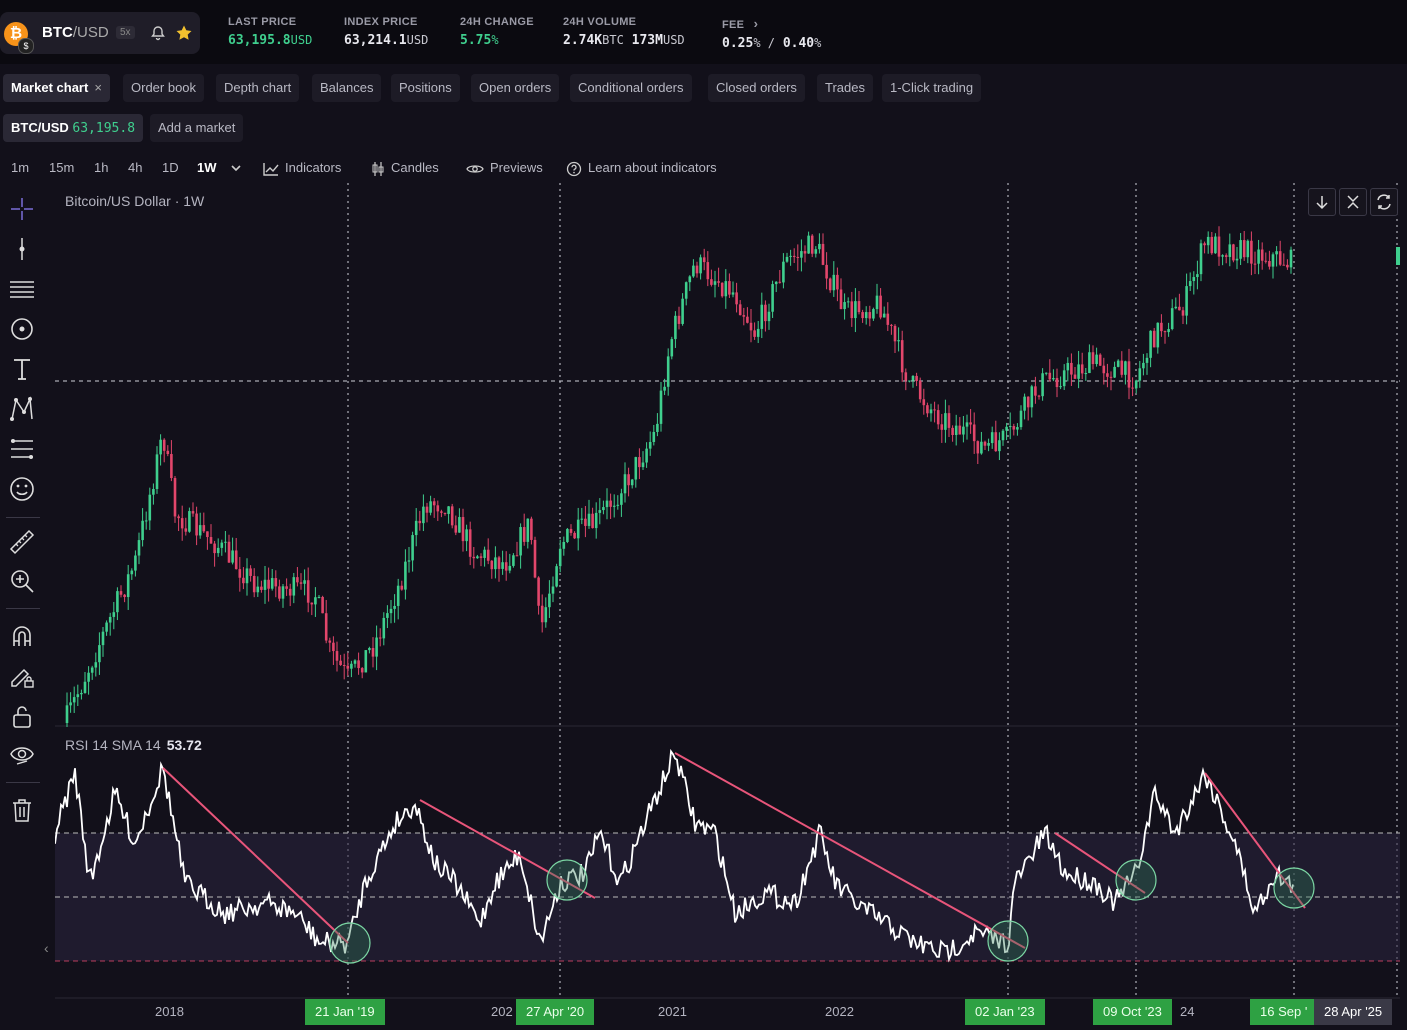 Image resolution: width=1407 pixels, height=1030 pixels. Describe the element at coordinates (1353, 202) in the screenshot. I see `collapse-icon` at that location.